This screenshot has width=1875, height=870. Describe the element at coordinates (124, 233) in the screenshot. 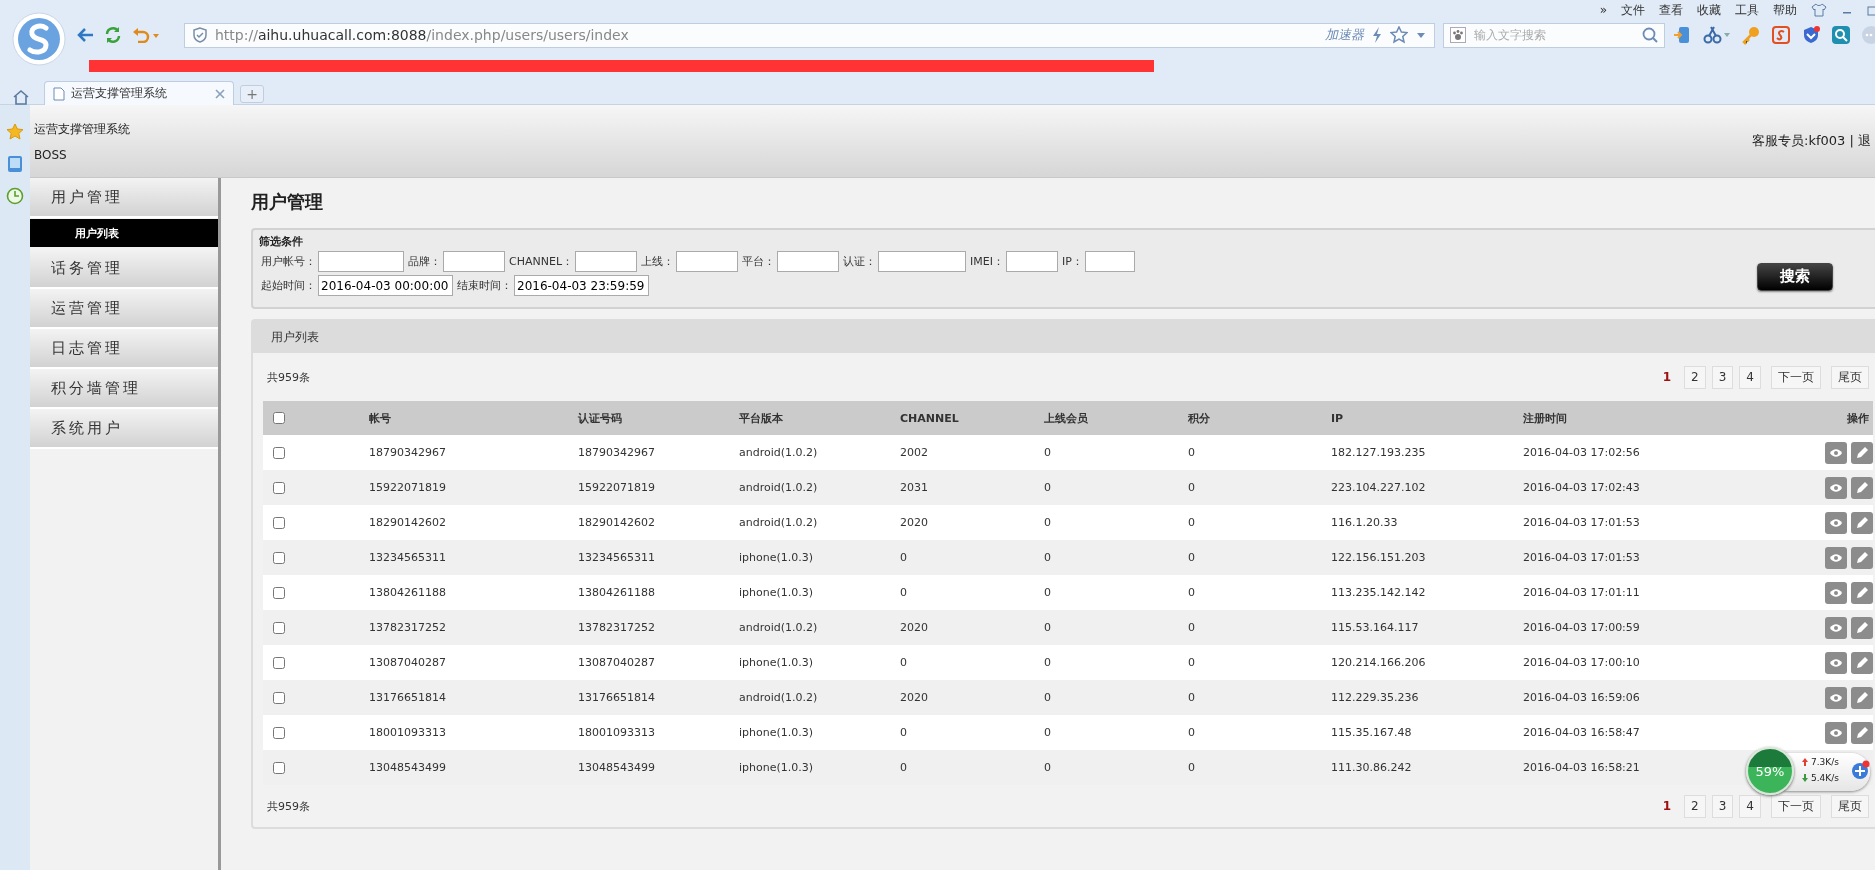

I see `nav-subitem: 用户列表` at that location.